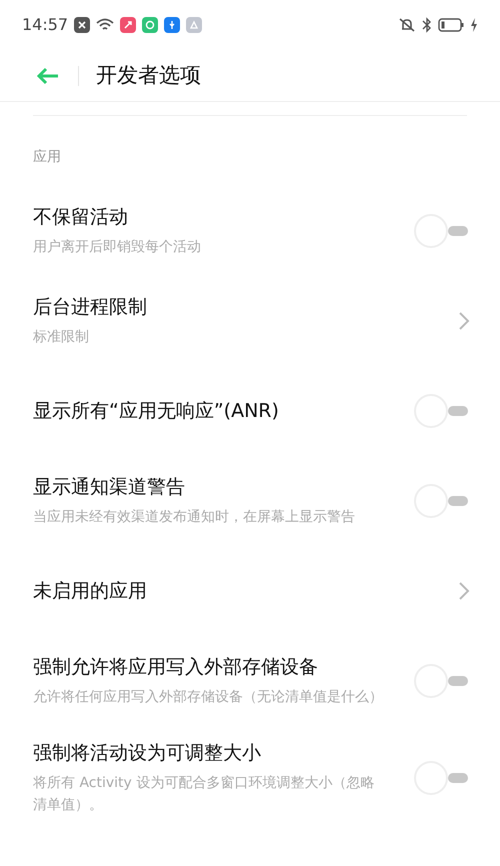 Image resolution: width=500 pixels, height=866 pixels. What do you see at coordinates (90, 307) in the screenshot?
I see `setting-title: 后台进程限制` at bounding box center [90, 307].